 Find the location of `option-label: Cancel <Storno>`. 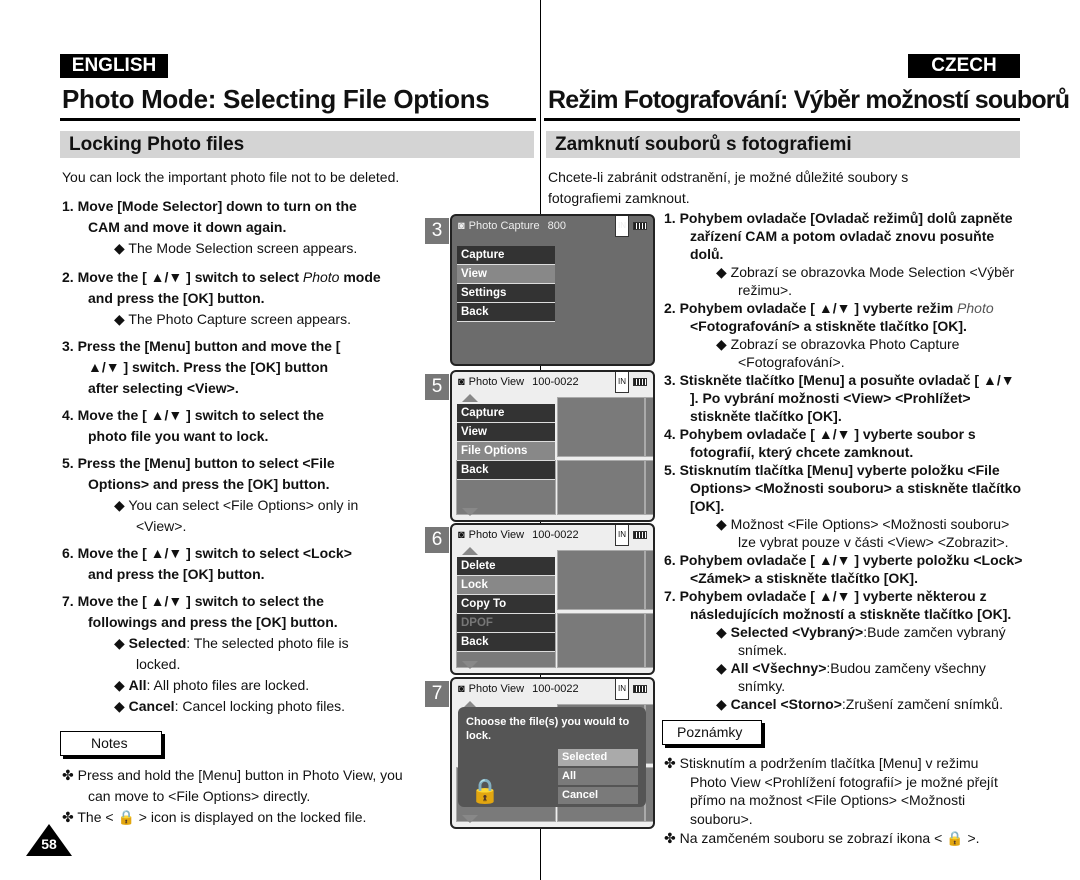

option-label: Cancel <Storno> is located at coordinates (786, 704).